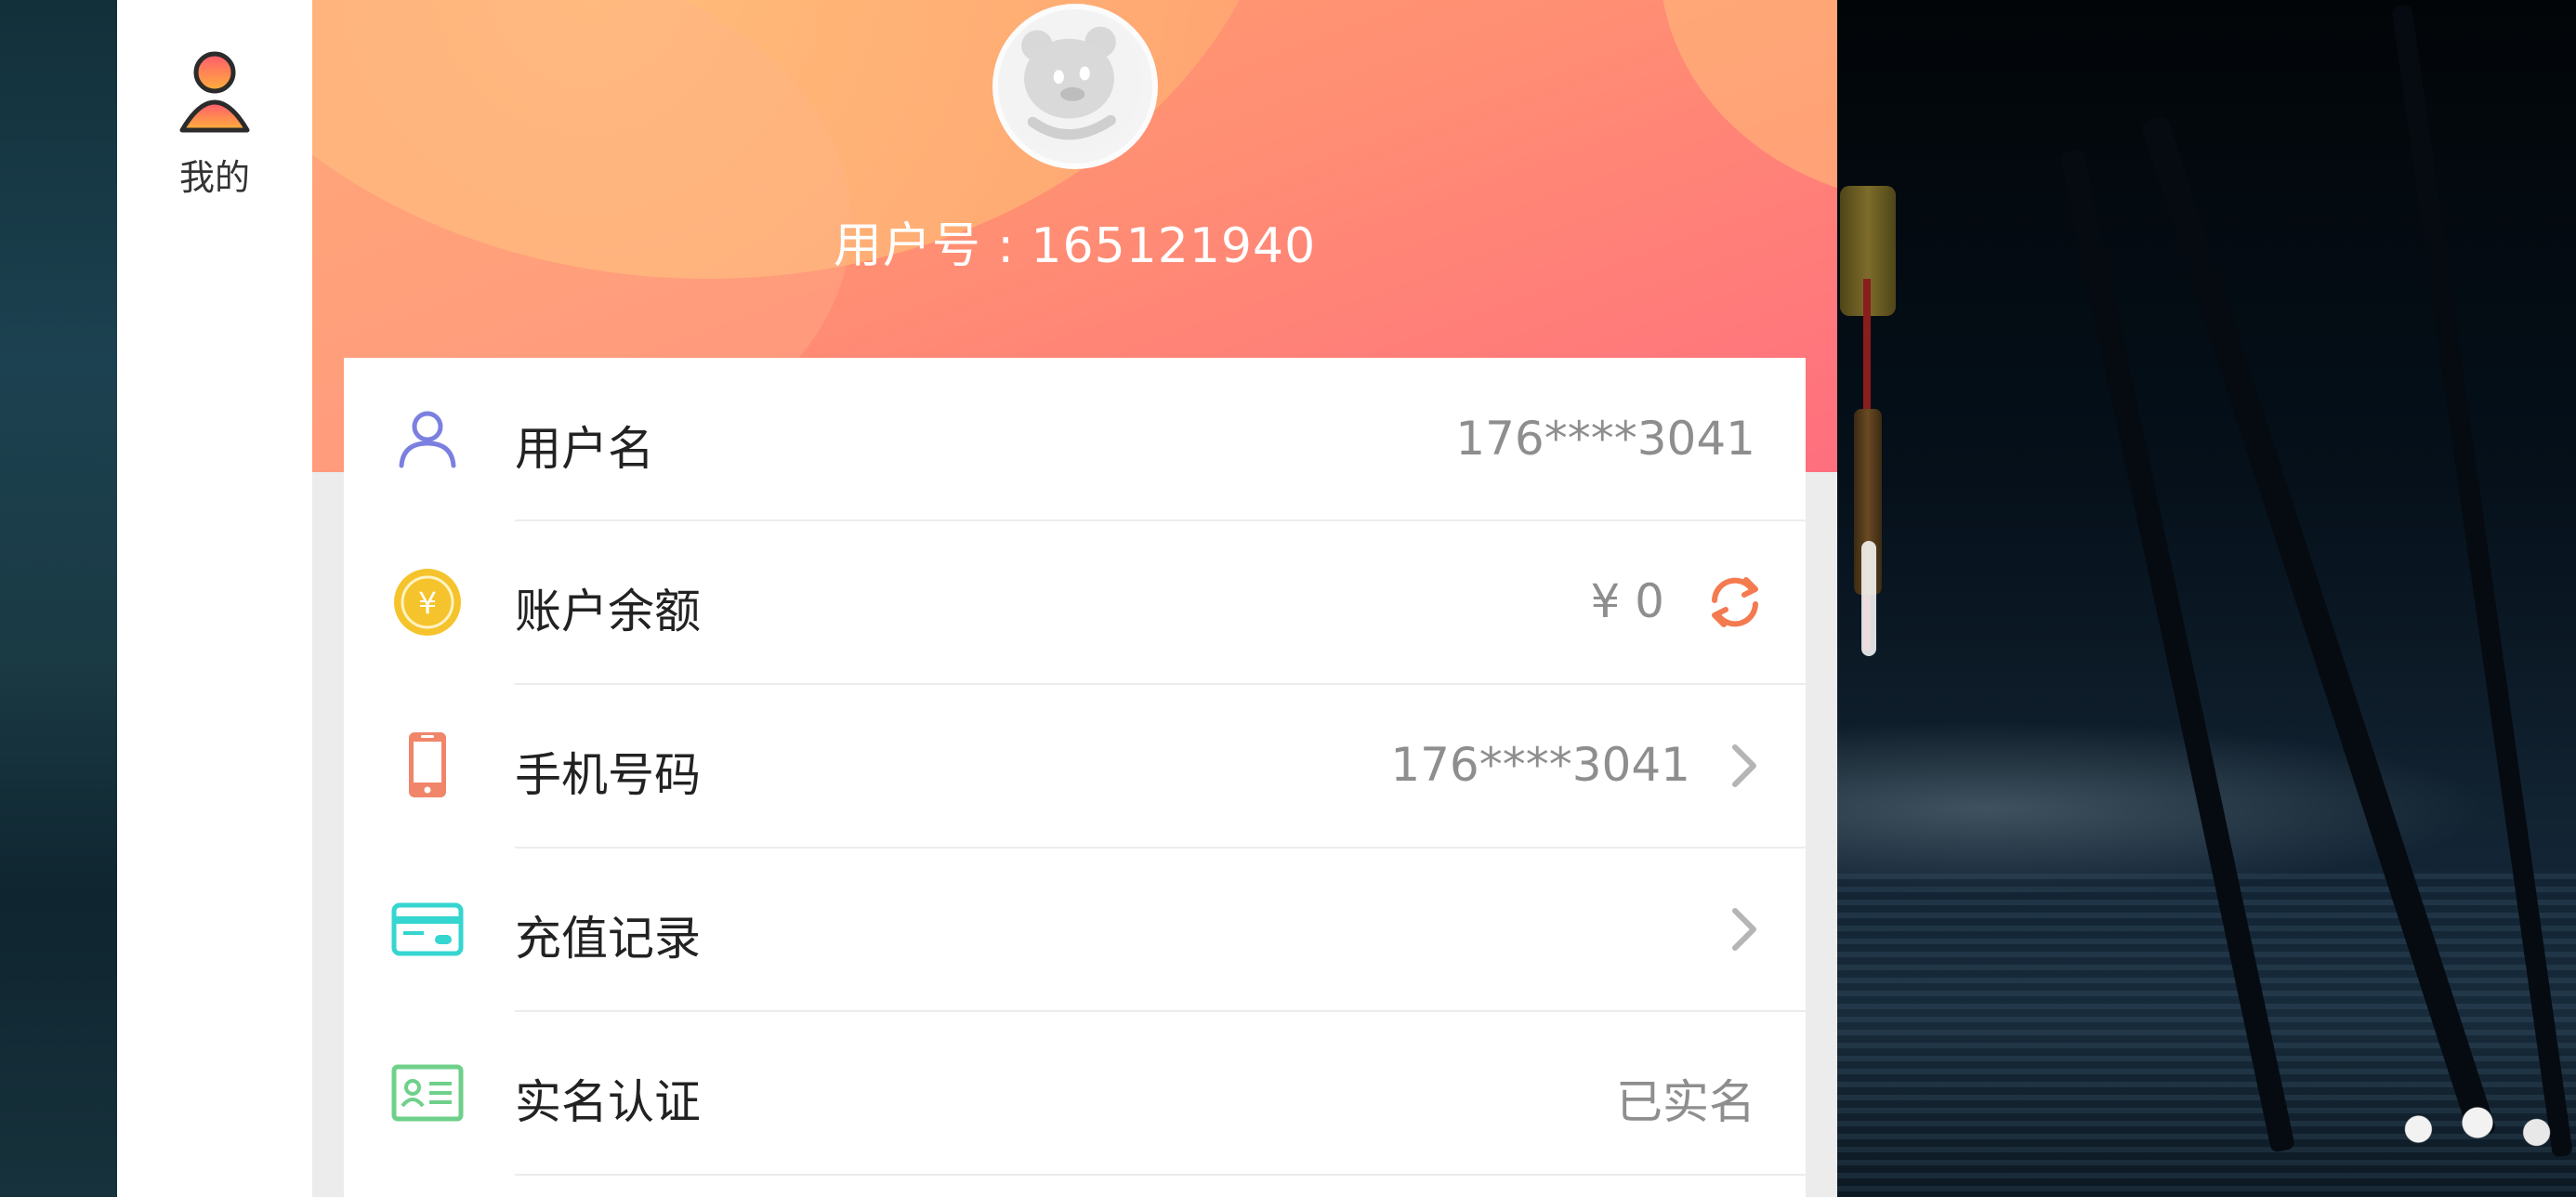 The width and height of the screenshot is (2576, 1197). I want to click on row-label: 实名认证, so click(608, 1102).